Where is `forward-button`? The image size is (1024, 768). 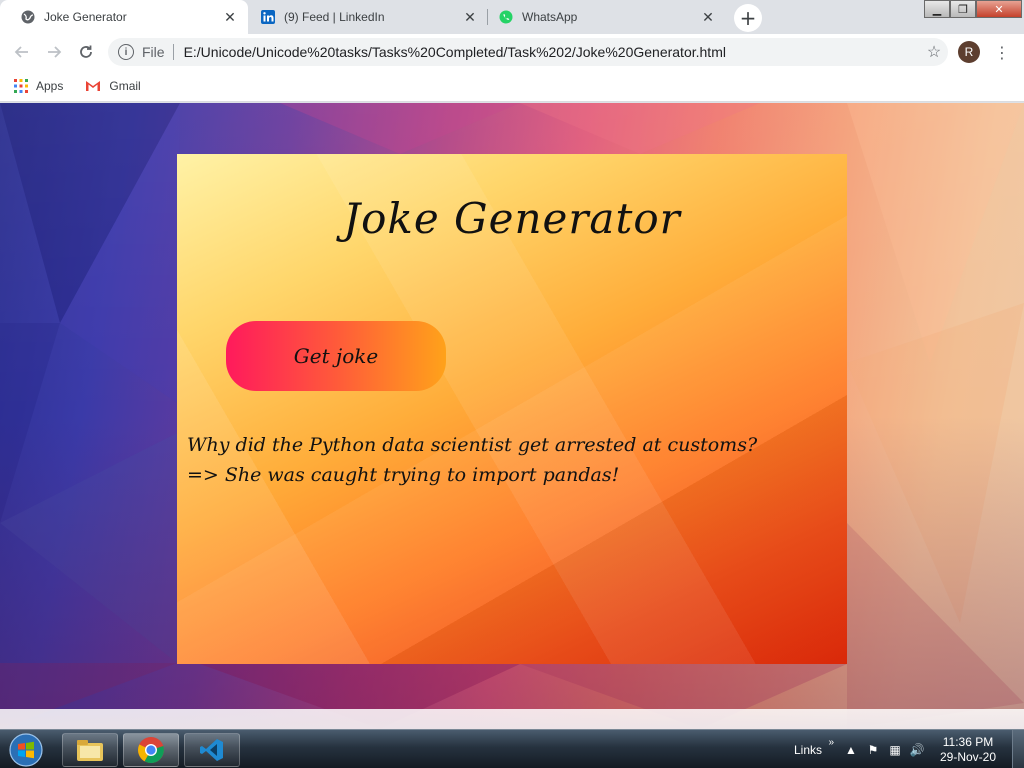
forward-button is located at coordinates (54, 52).